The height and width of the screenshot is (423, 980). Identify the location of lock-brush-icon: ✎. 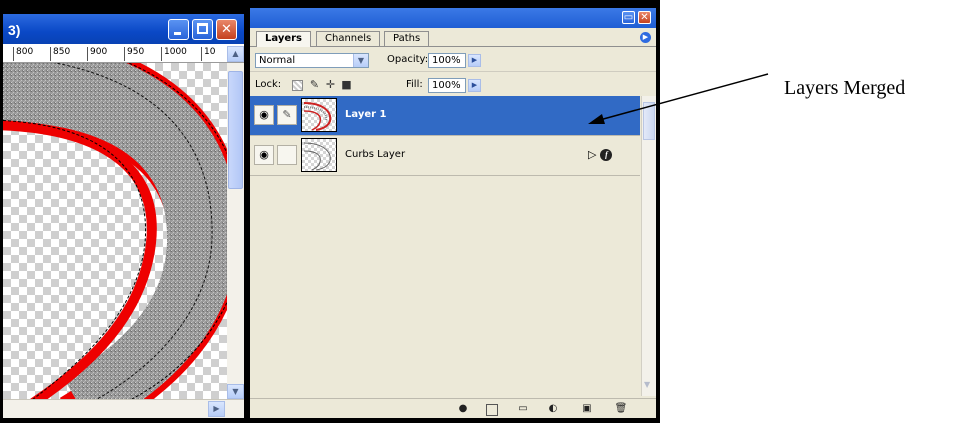
(314, 84).